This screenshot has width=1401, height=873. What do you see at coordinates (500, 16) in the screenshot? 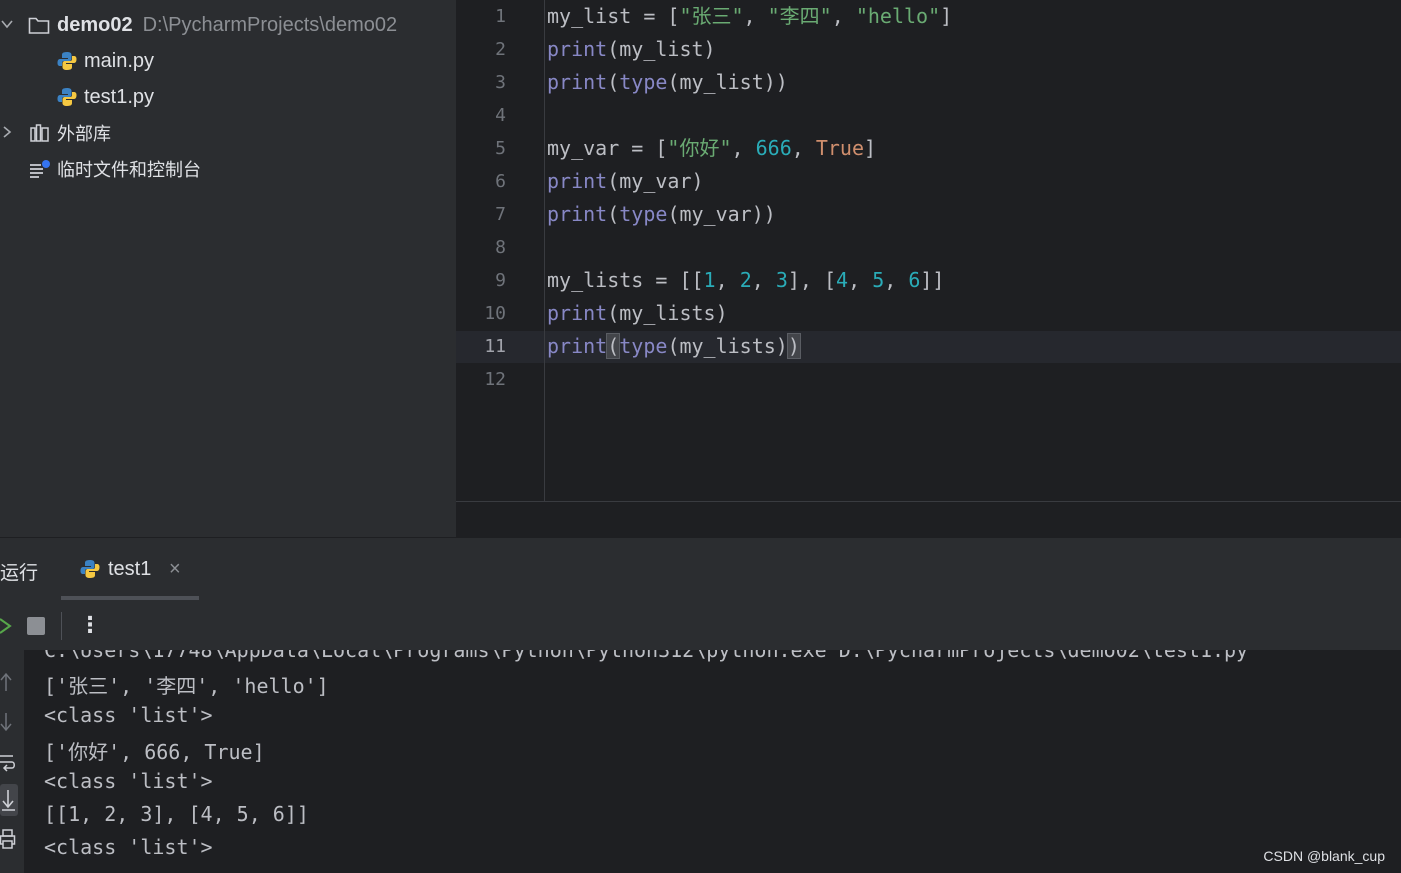
I see `line-number: 1` at bounding box center [500, 16].